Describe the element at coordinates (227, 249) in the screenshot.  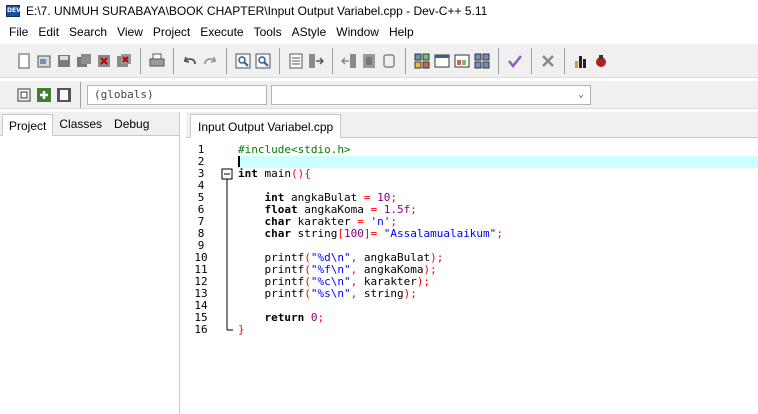
I see `fold-markers` at that location.